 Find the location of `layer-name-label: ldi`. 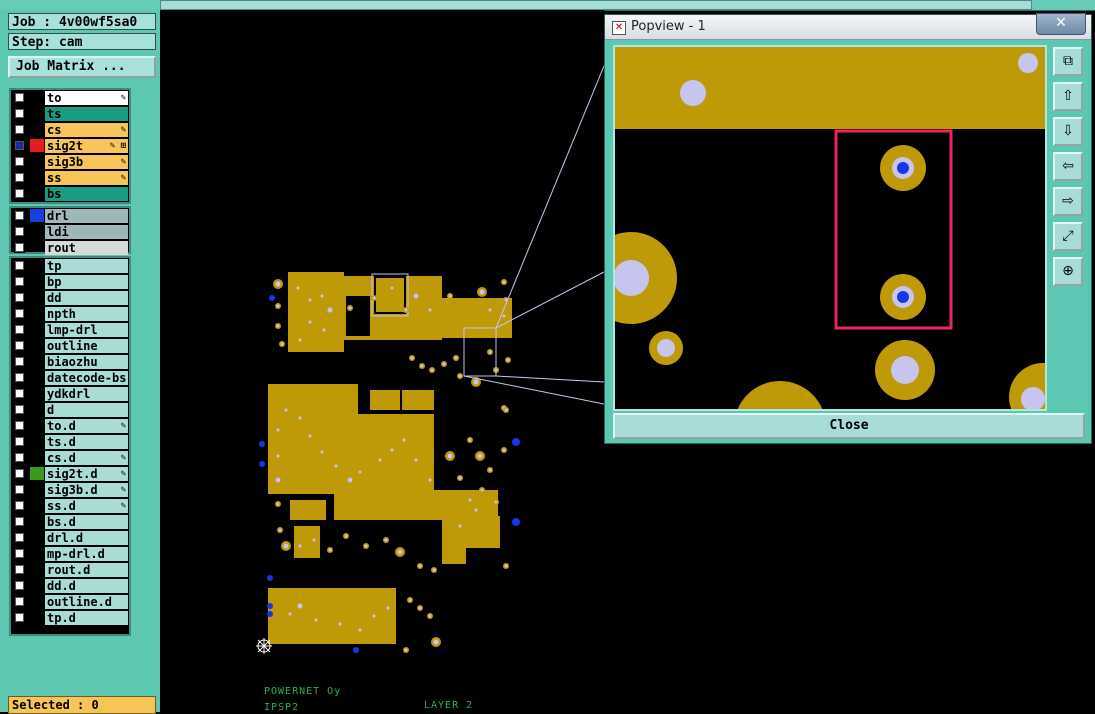

layer-name-label: ldi is located at coordinates (86, 232).